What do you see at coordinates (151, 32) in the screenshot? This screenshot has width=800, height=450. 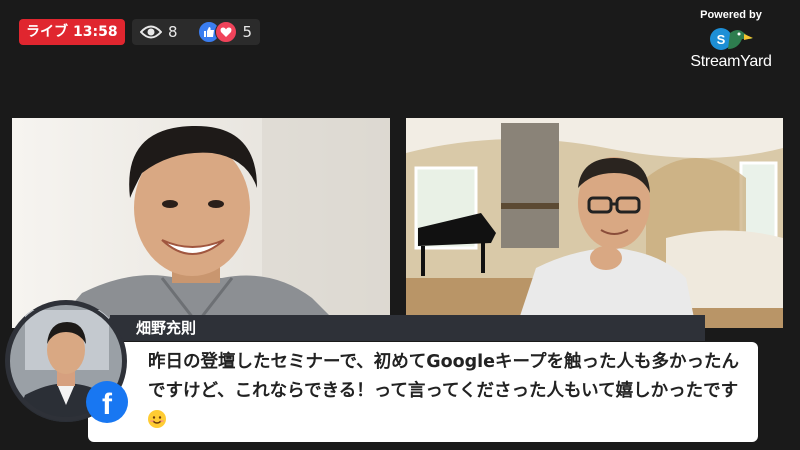 I see `eye-icon` at bounding box center [151, 32].